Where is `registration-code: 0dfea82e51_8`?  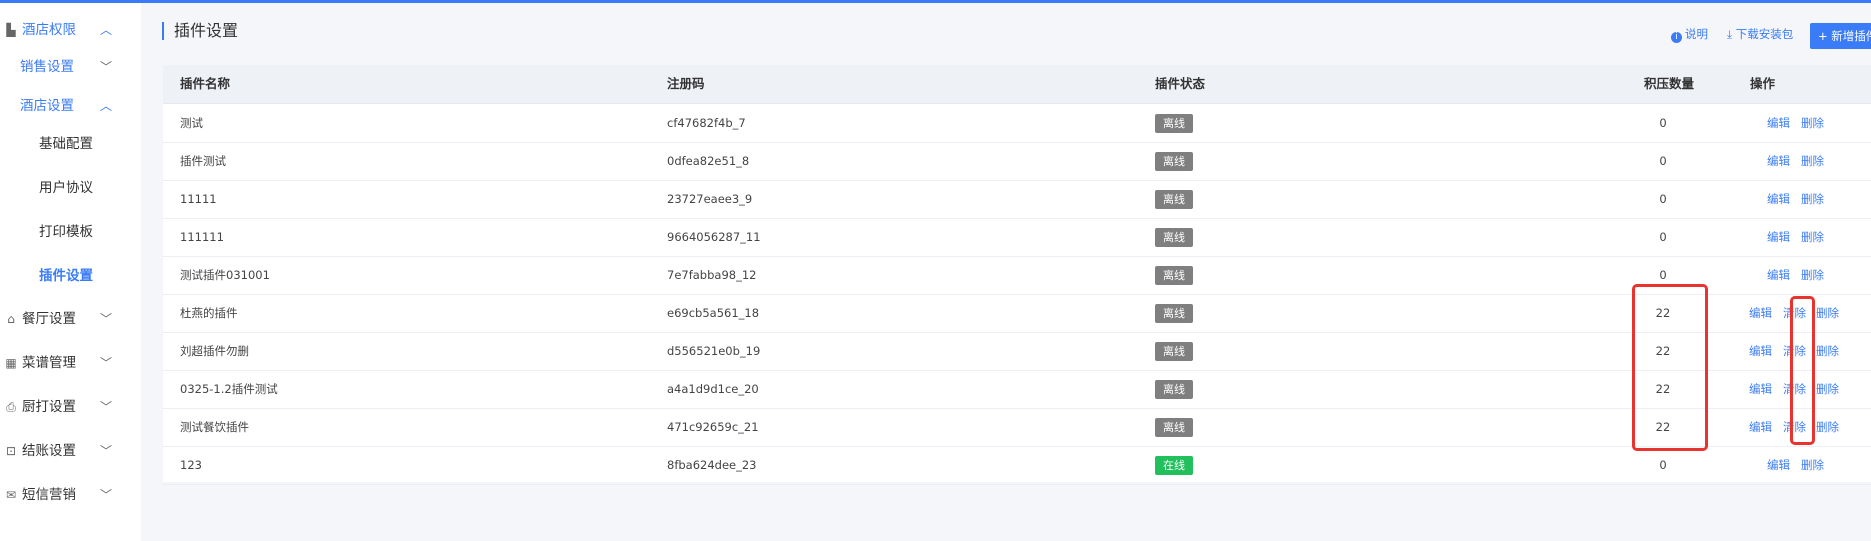 registration-code: 0dfea82e51_8 is located at coordinates (708, 161).